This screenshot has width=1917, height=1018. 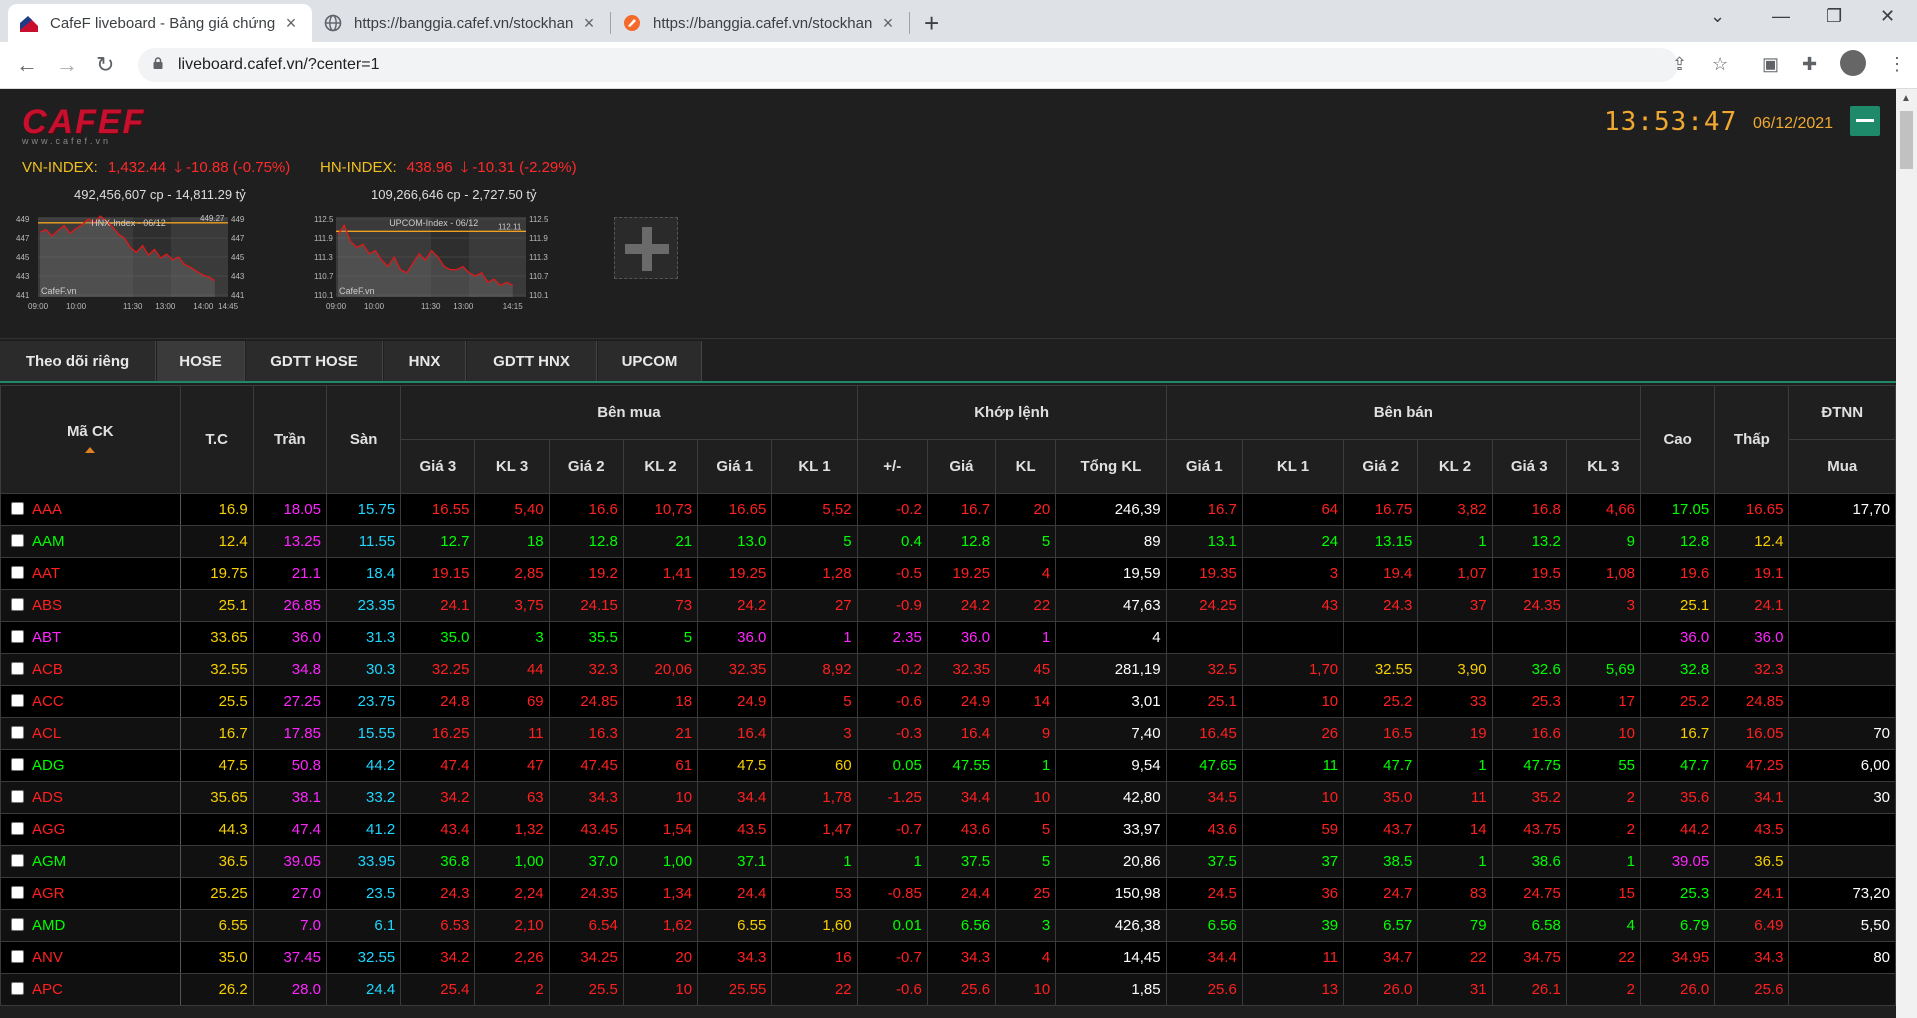 I want to click on symbol-cell: APC, so click(x=90, y=989).